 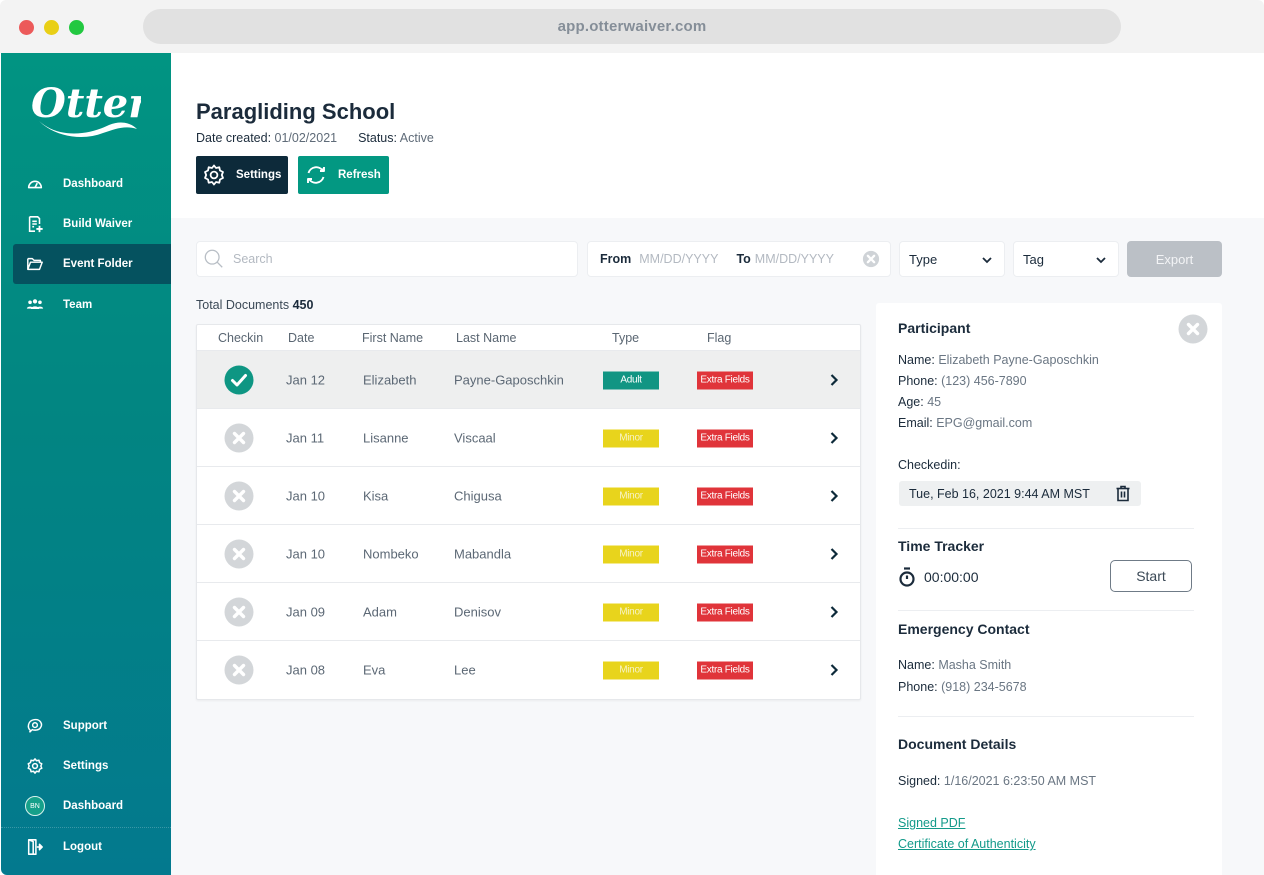 I want to click on tag-dropdown: Tag, so click(x=1066, y=259).